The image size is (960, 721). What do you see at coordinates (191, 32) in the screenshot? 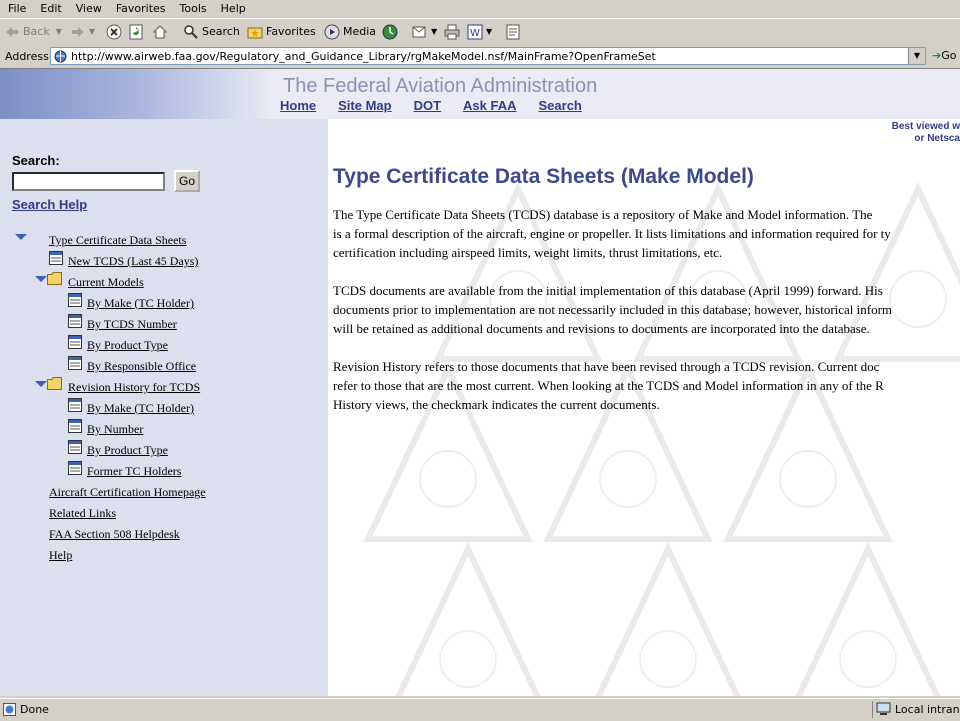
I see `search-icon` at bounding box center [191, 32].